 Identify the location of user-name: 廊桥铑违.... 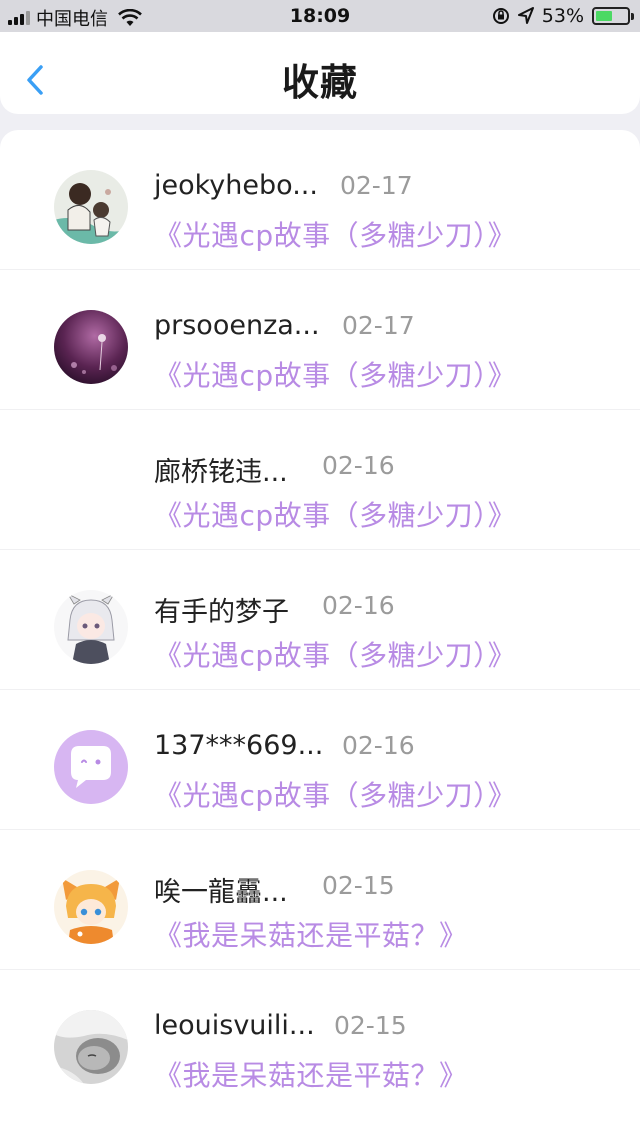
(221, 472).